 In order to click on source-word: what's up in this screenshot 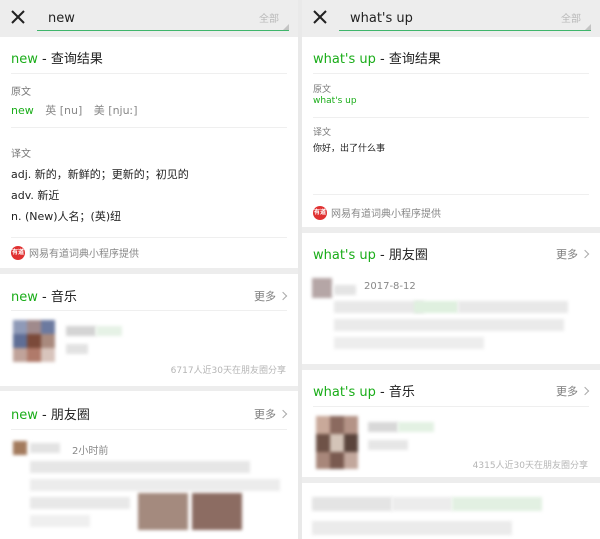, I will do `click(335, 101)`.